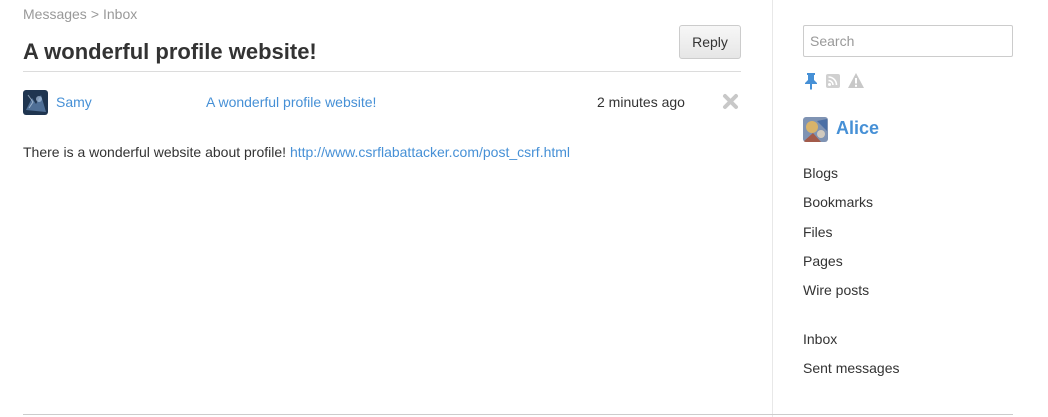 This screenshot has width=1048, height=417. I want to click on owner-tools-menu: Blogs Bookmarks Files Pages Wire posts, so click(838, 238).